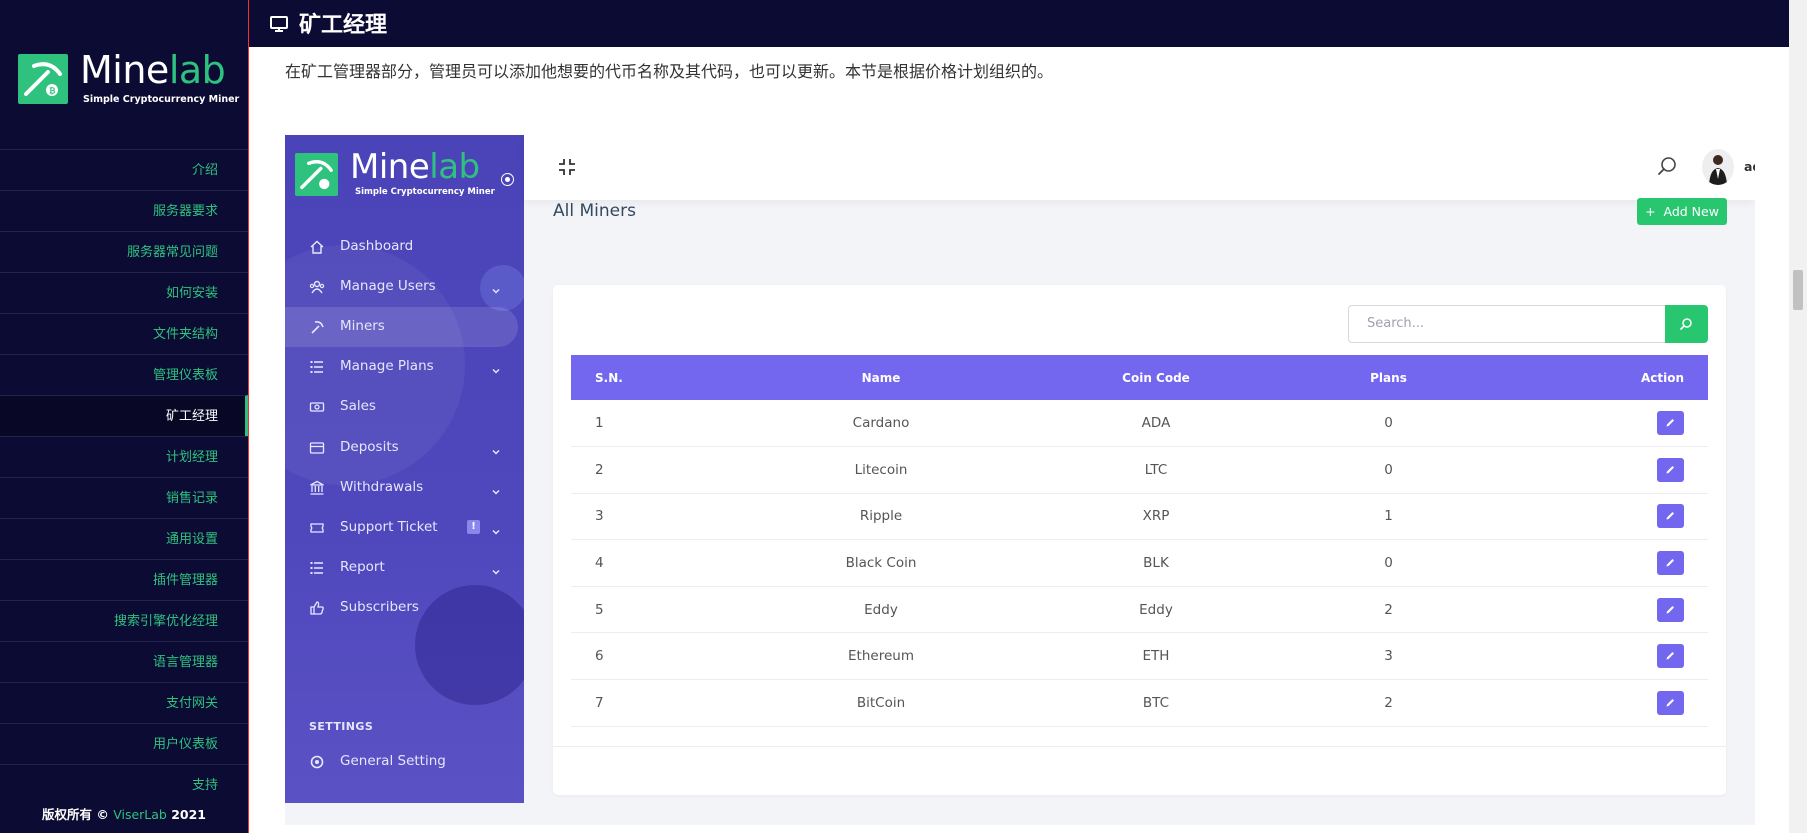 The height and width of the screenshot is (833, 1807). I want to click on admin-username: admin, so click(1749, 166).